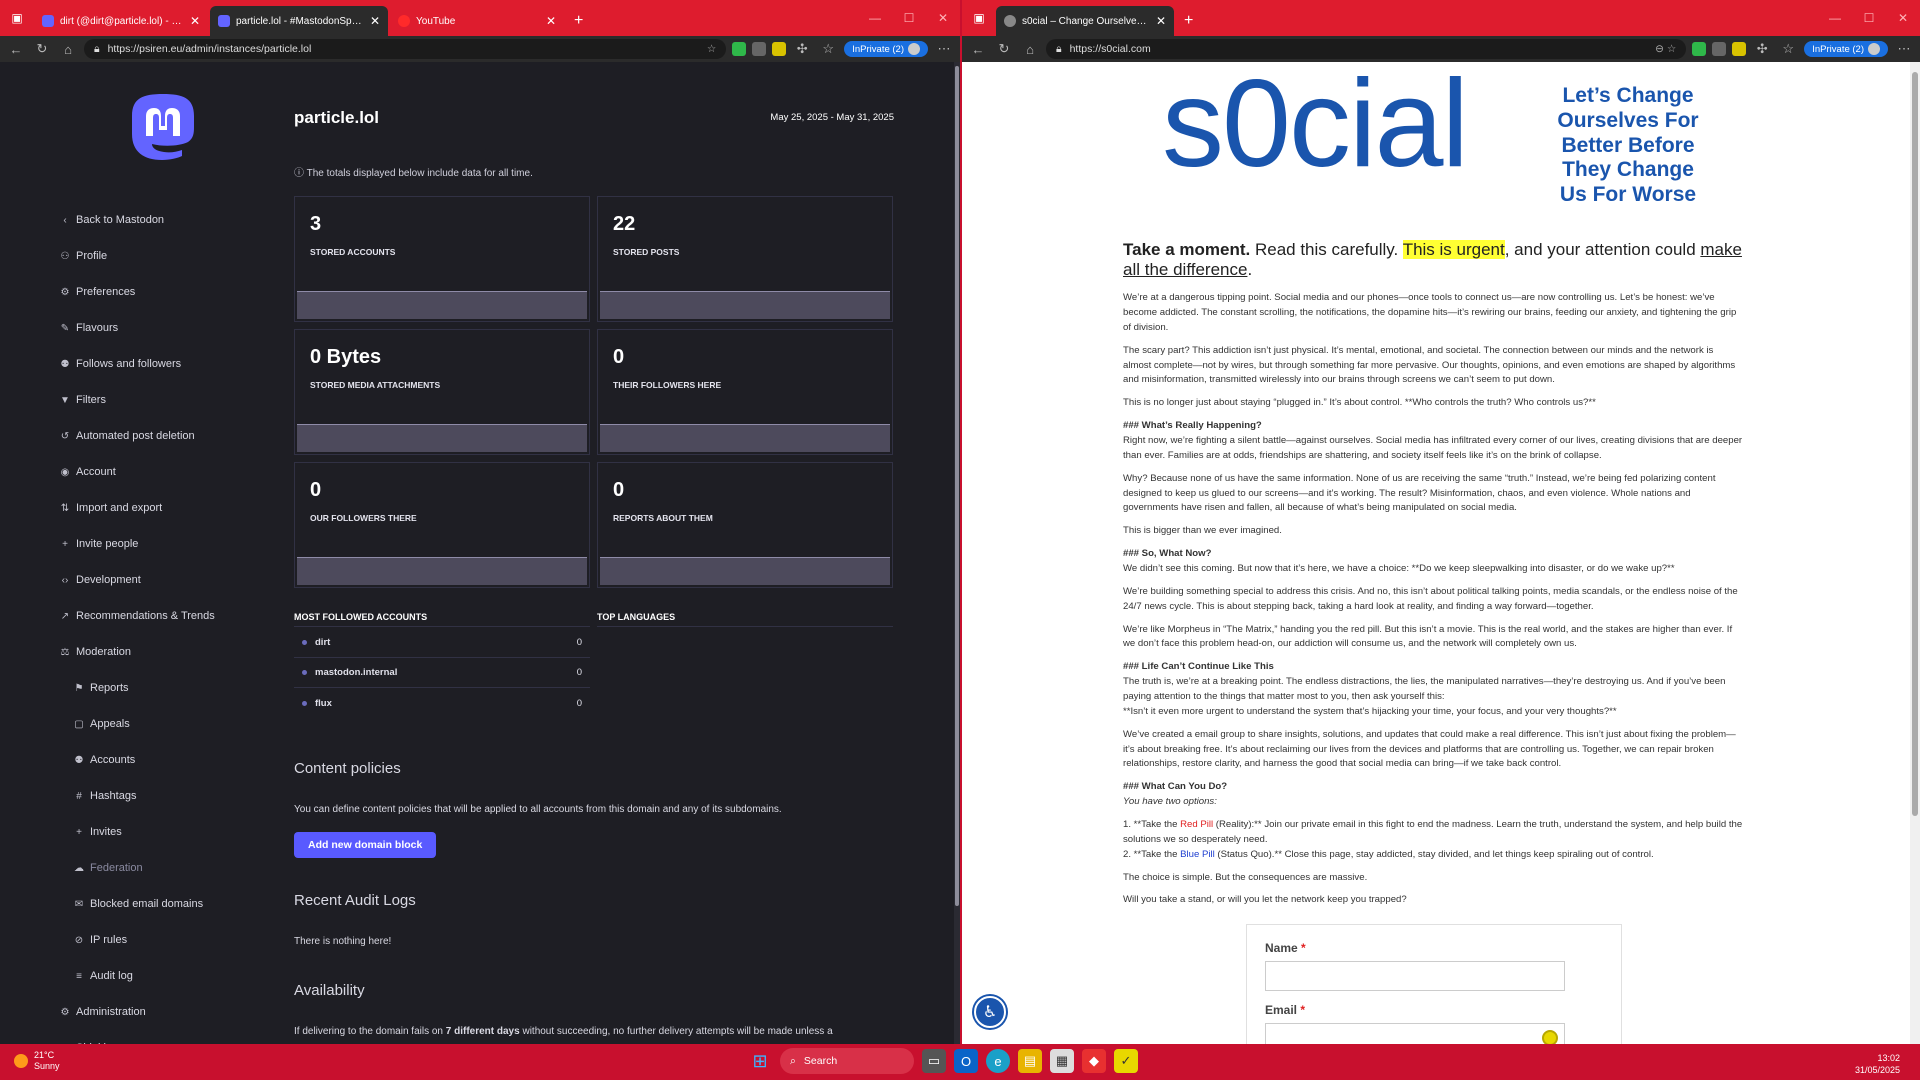  I want to click on sidebar-item-invite-people: + Invite people, so click(170, 544).